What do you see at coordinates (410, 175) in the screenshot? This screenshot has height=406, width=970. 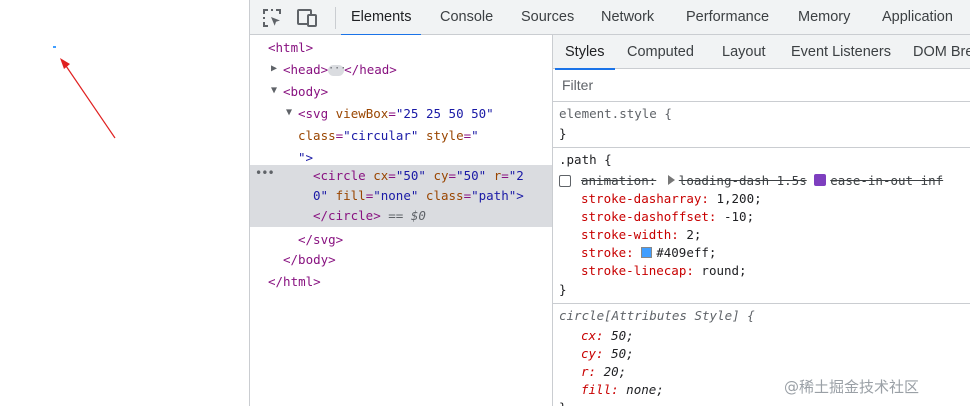 I see `circle-cx-value: "50"` at bounding box center [410, 175].